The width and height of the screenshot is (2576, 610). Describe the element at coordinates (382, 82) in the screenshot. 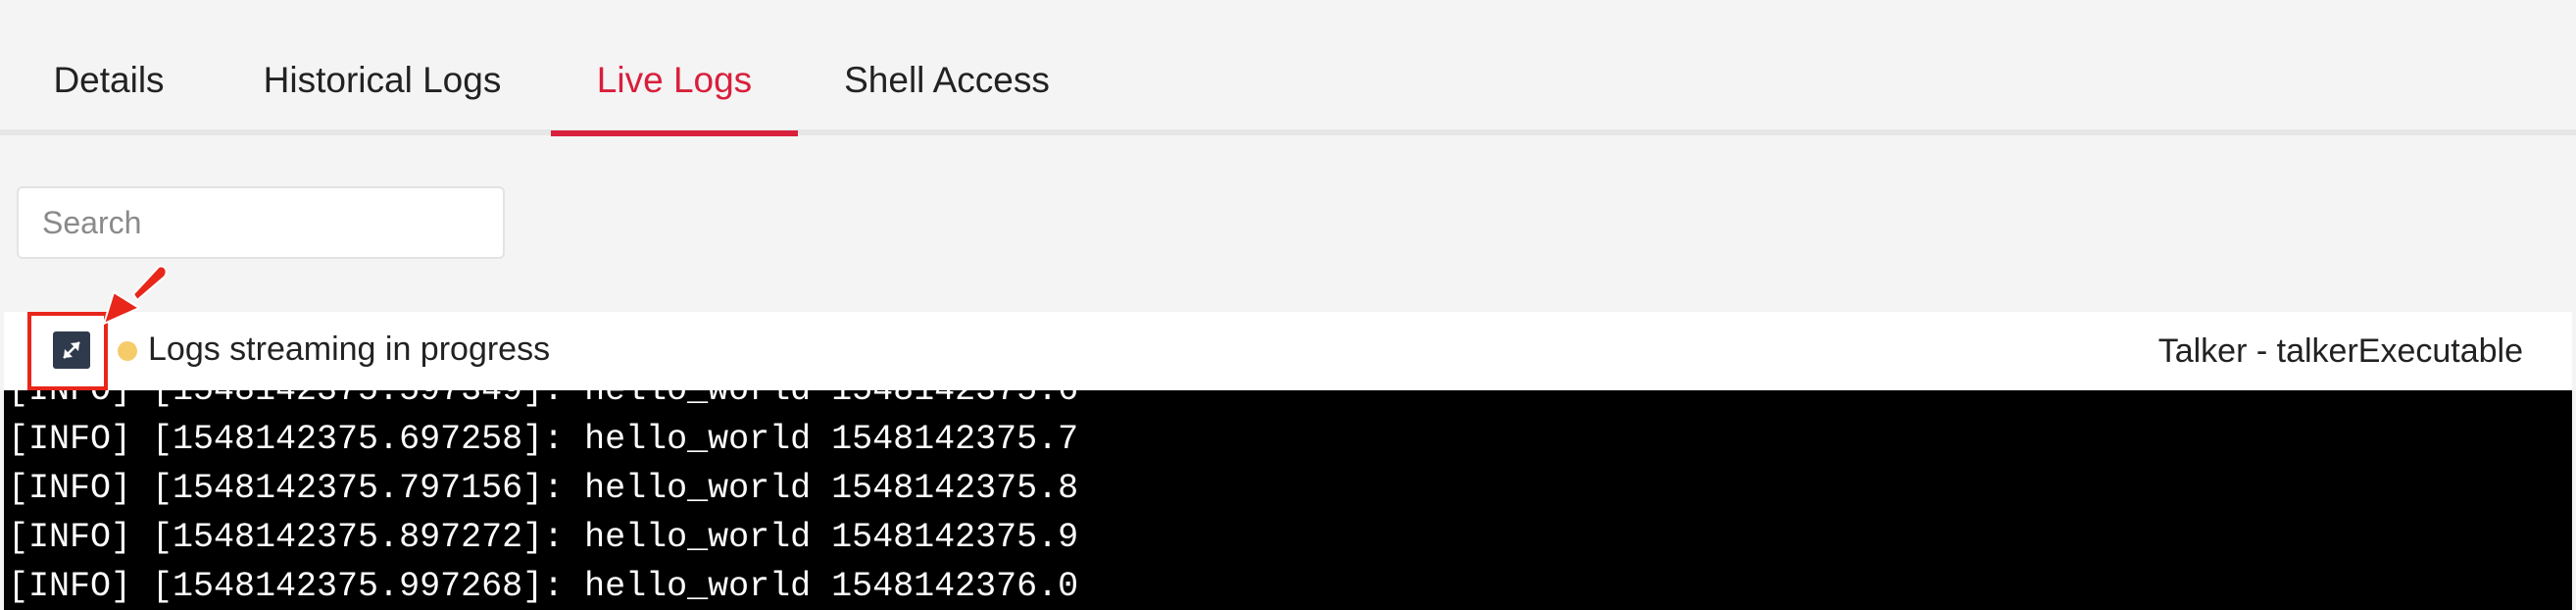

I see `tab-historical-logs: Historical Logs` at that location.